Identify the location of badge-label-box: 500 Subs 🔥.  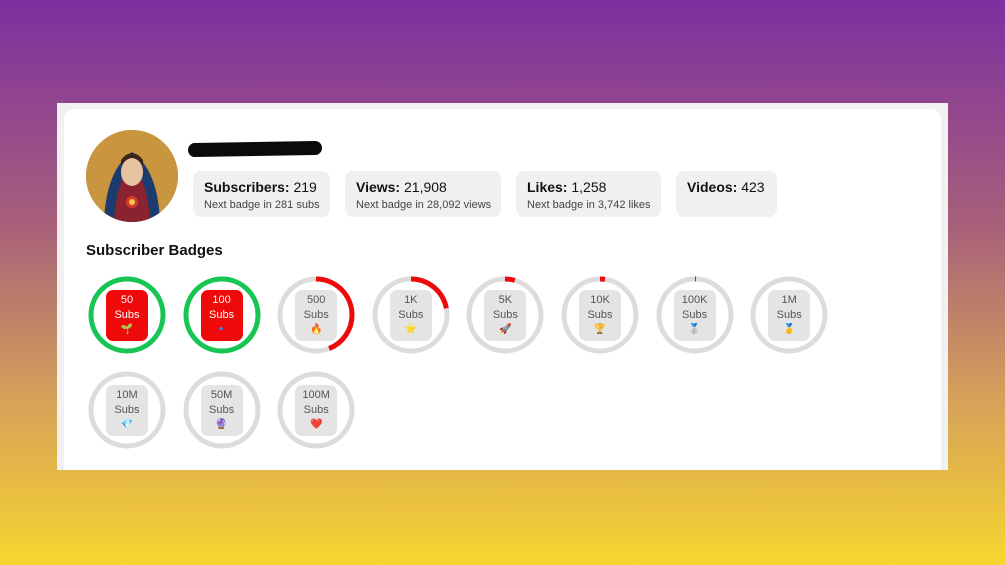
(316, 315).